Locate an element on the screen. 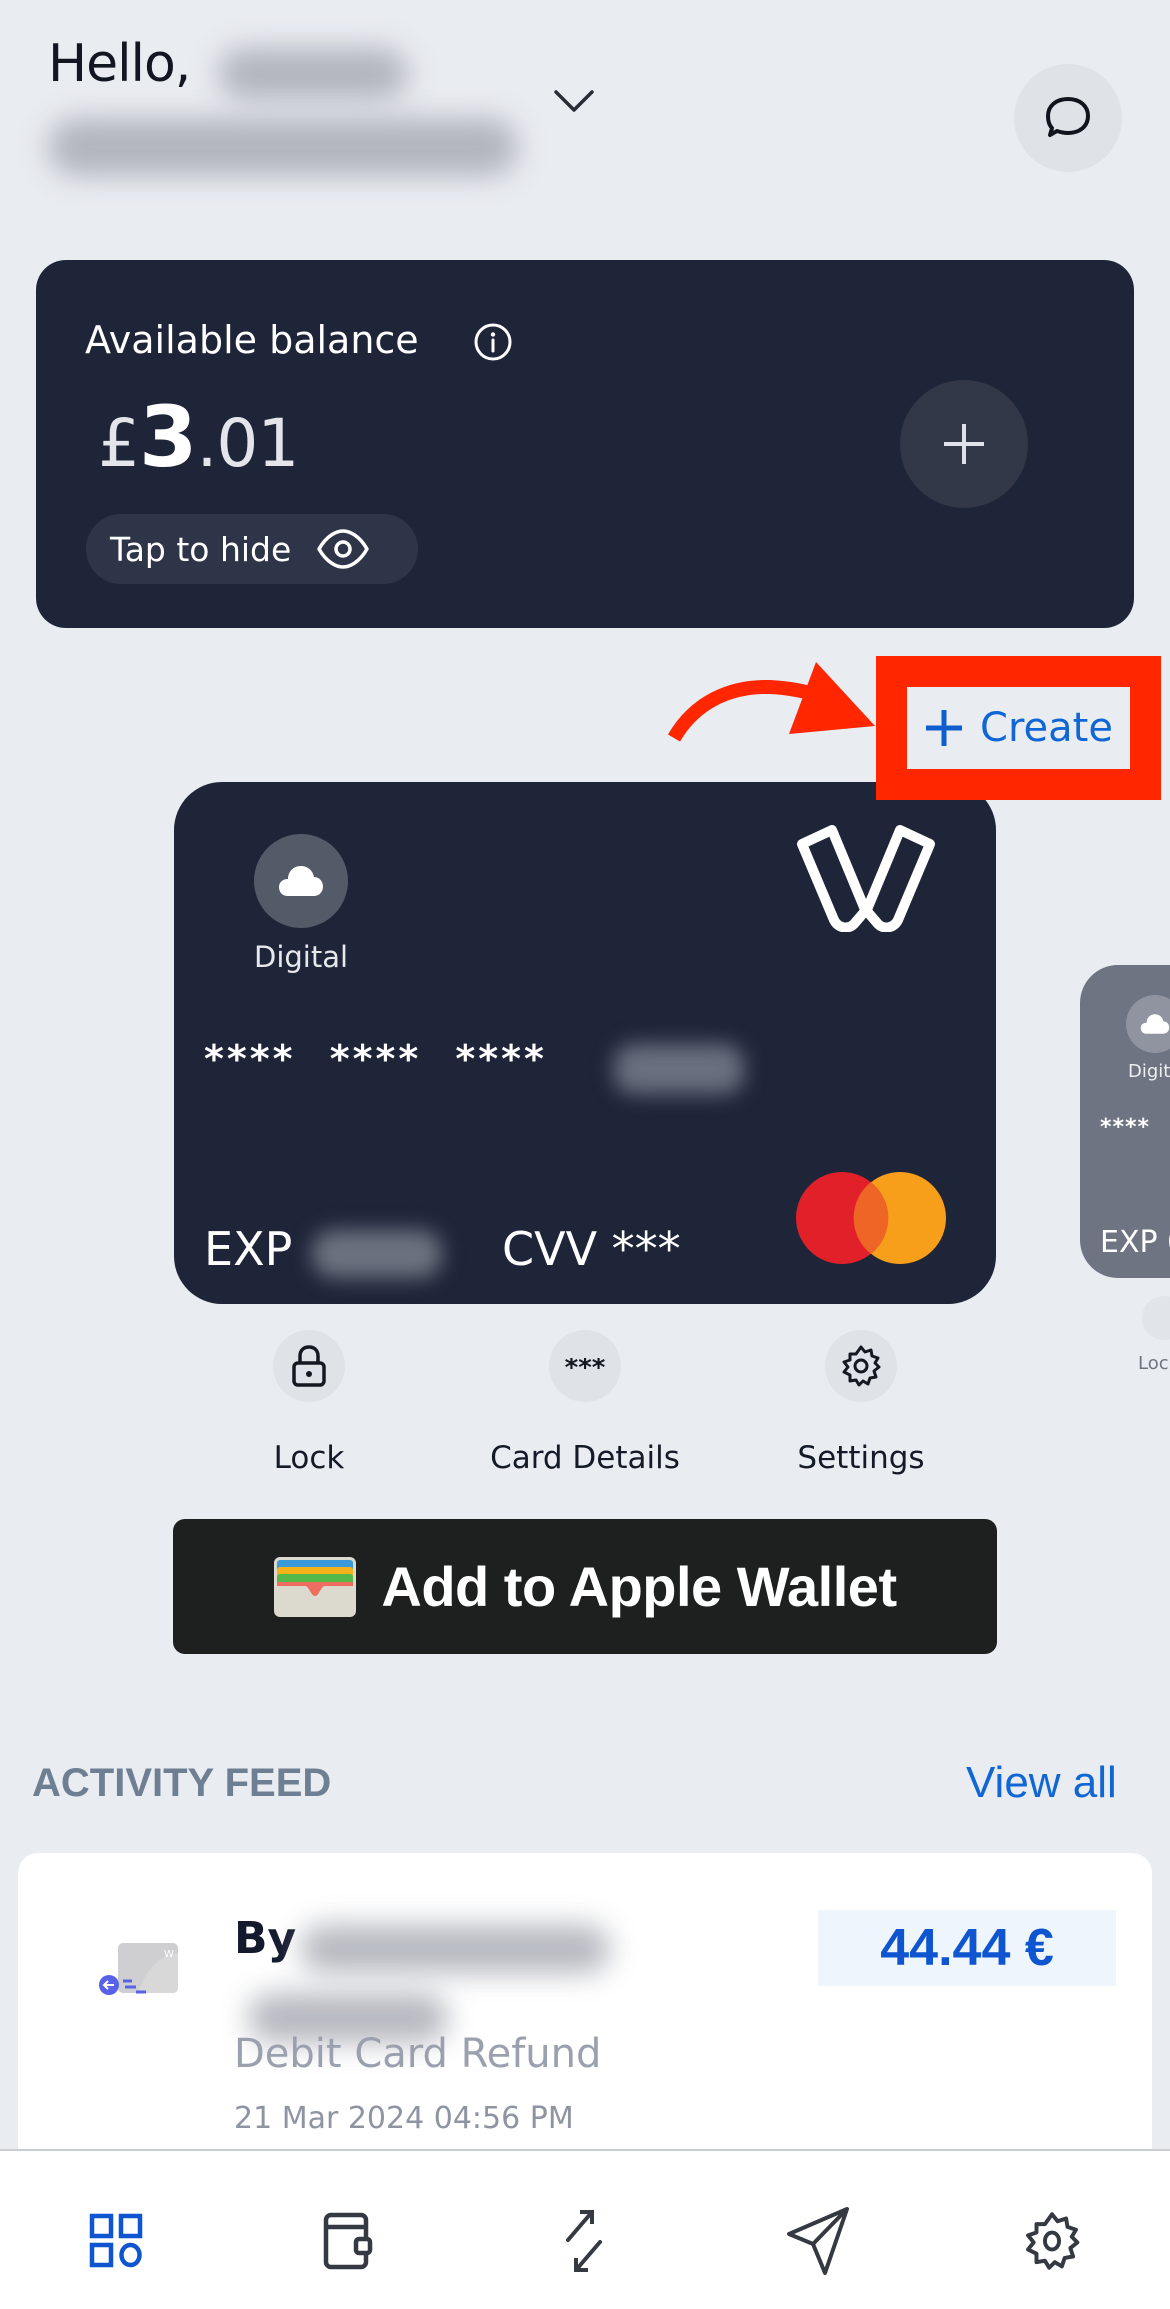  add-money-button is located at coordinates (964, 444).